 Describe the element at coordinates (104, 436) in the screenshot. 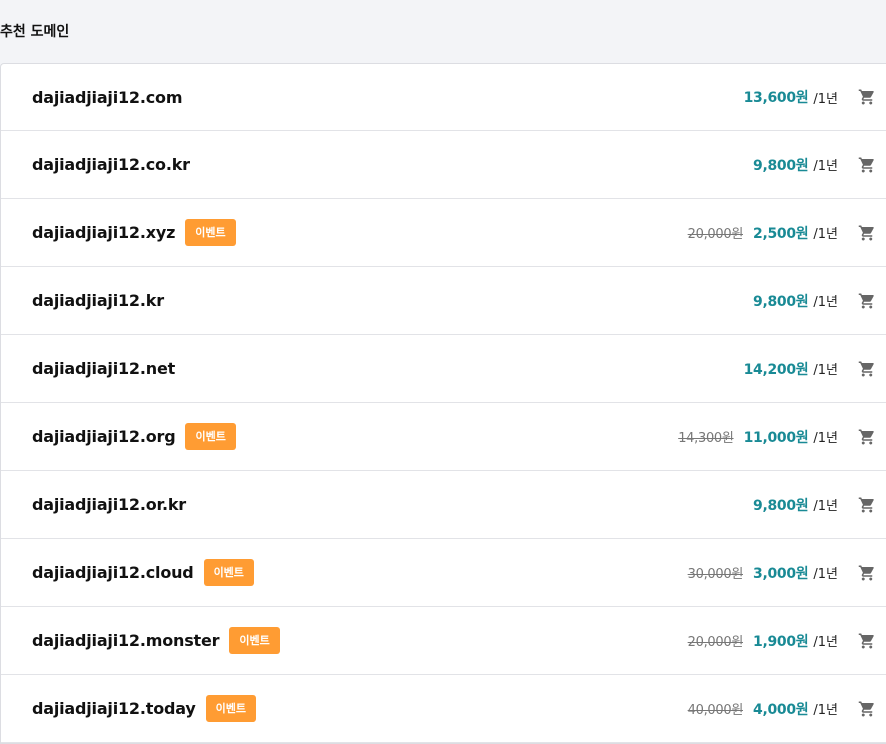

I see `domain-name: dajiadjiaji12.org` at that location.